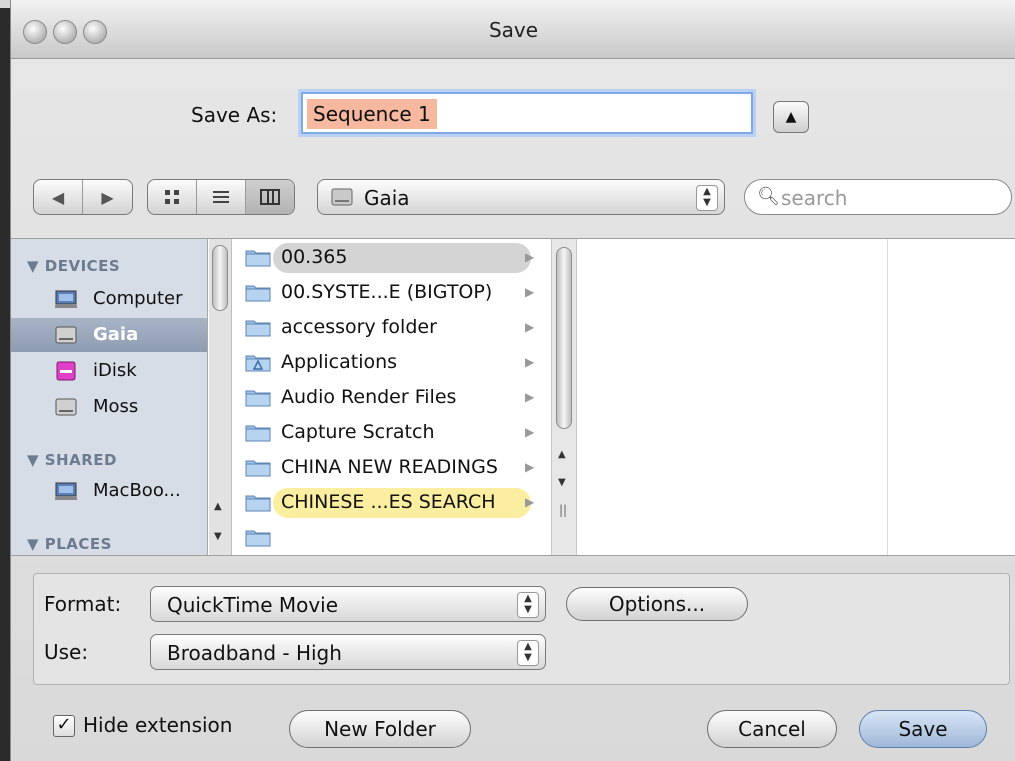  I want to click on file-name: CHINESE ...ES SEARCH, so click(388, 502).